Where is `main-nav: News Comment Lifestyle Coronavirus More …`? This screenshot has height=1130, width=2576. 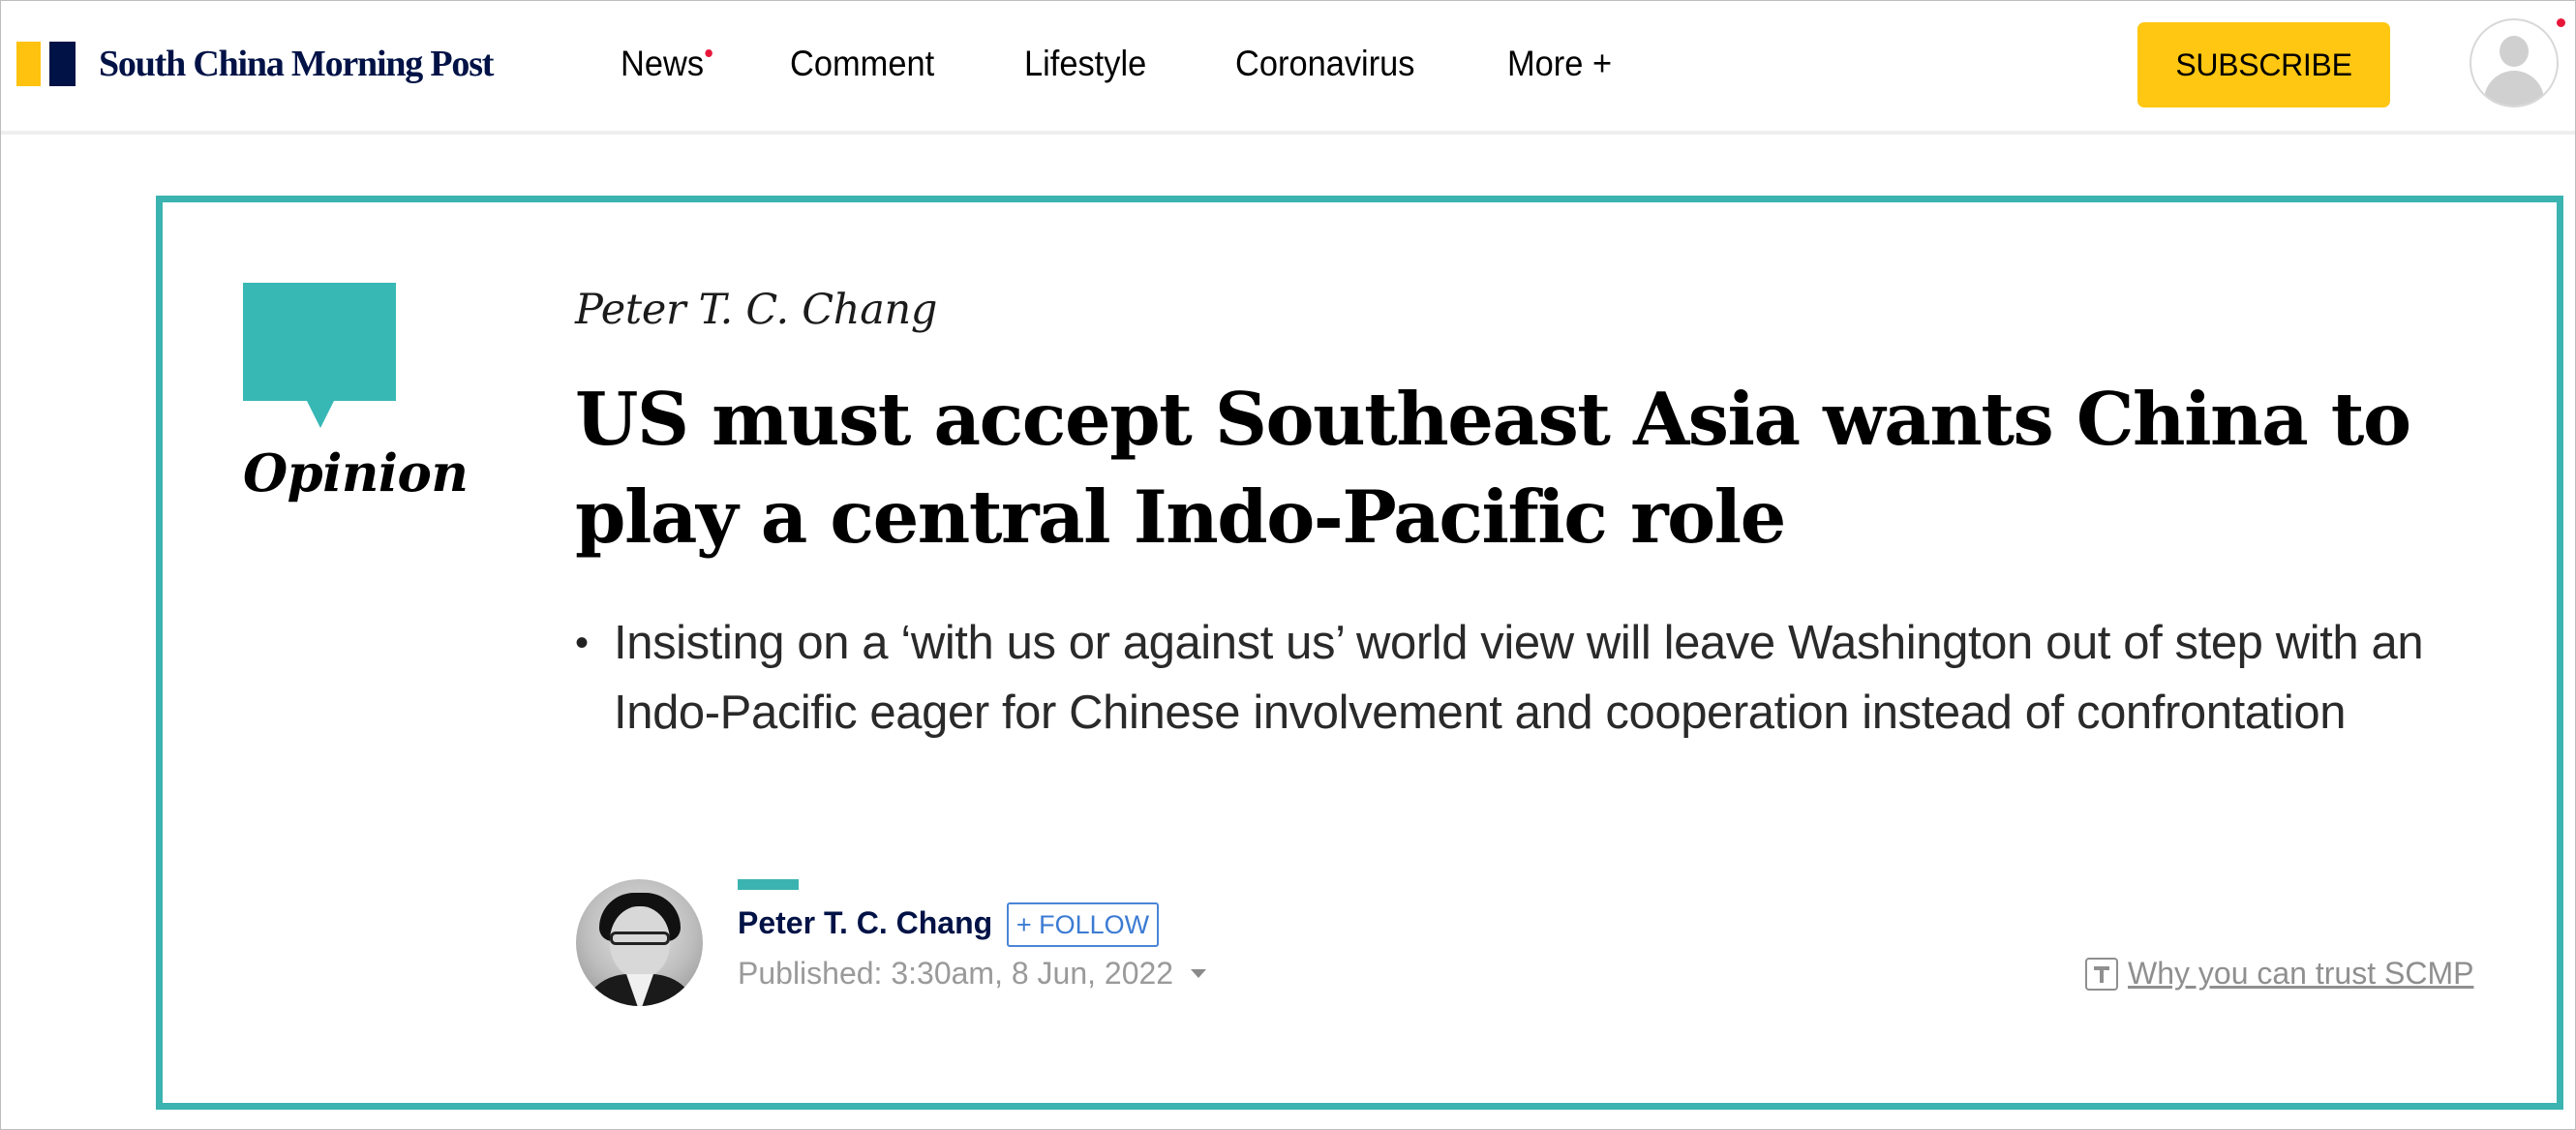 main-nav: News Comment Lifestyle Coronavirus More … is located at coordinates (1160, 64).